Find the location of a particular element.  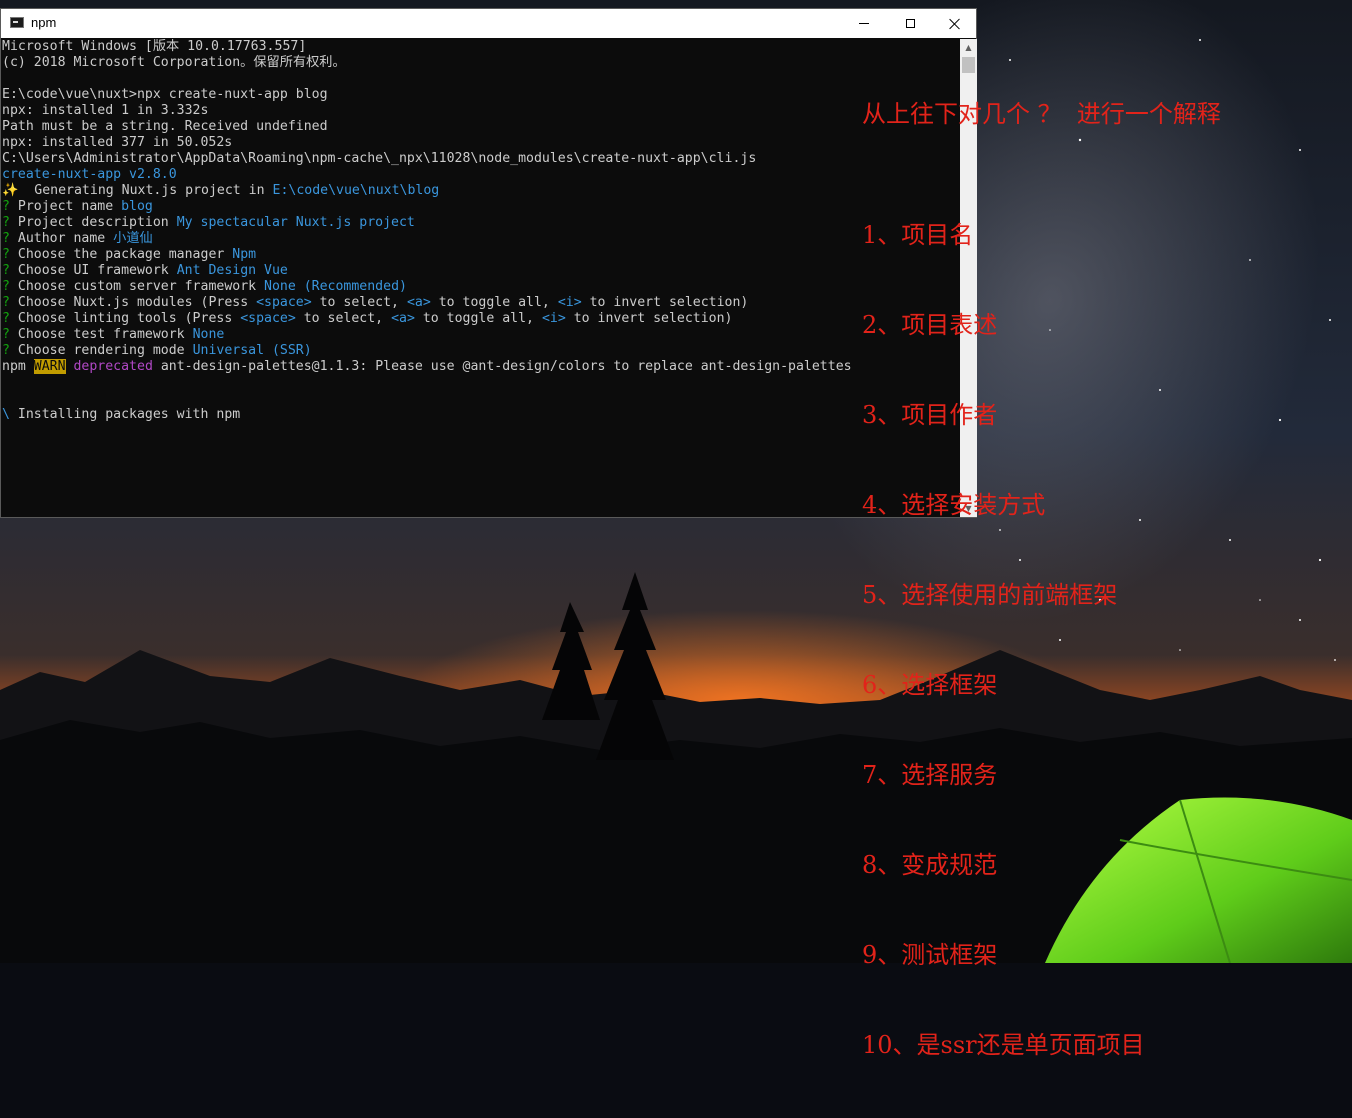

console-segment: deprecated is located at coordinates (113, 366).